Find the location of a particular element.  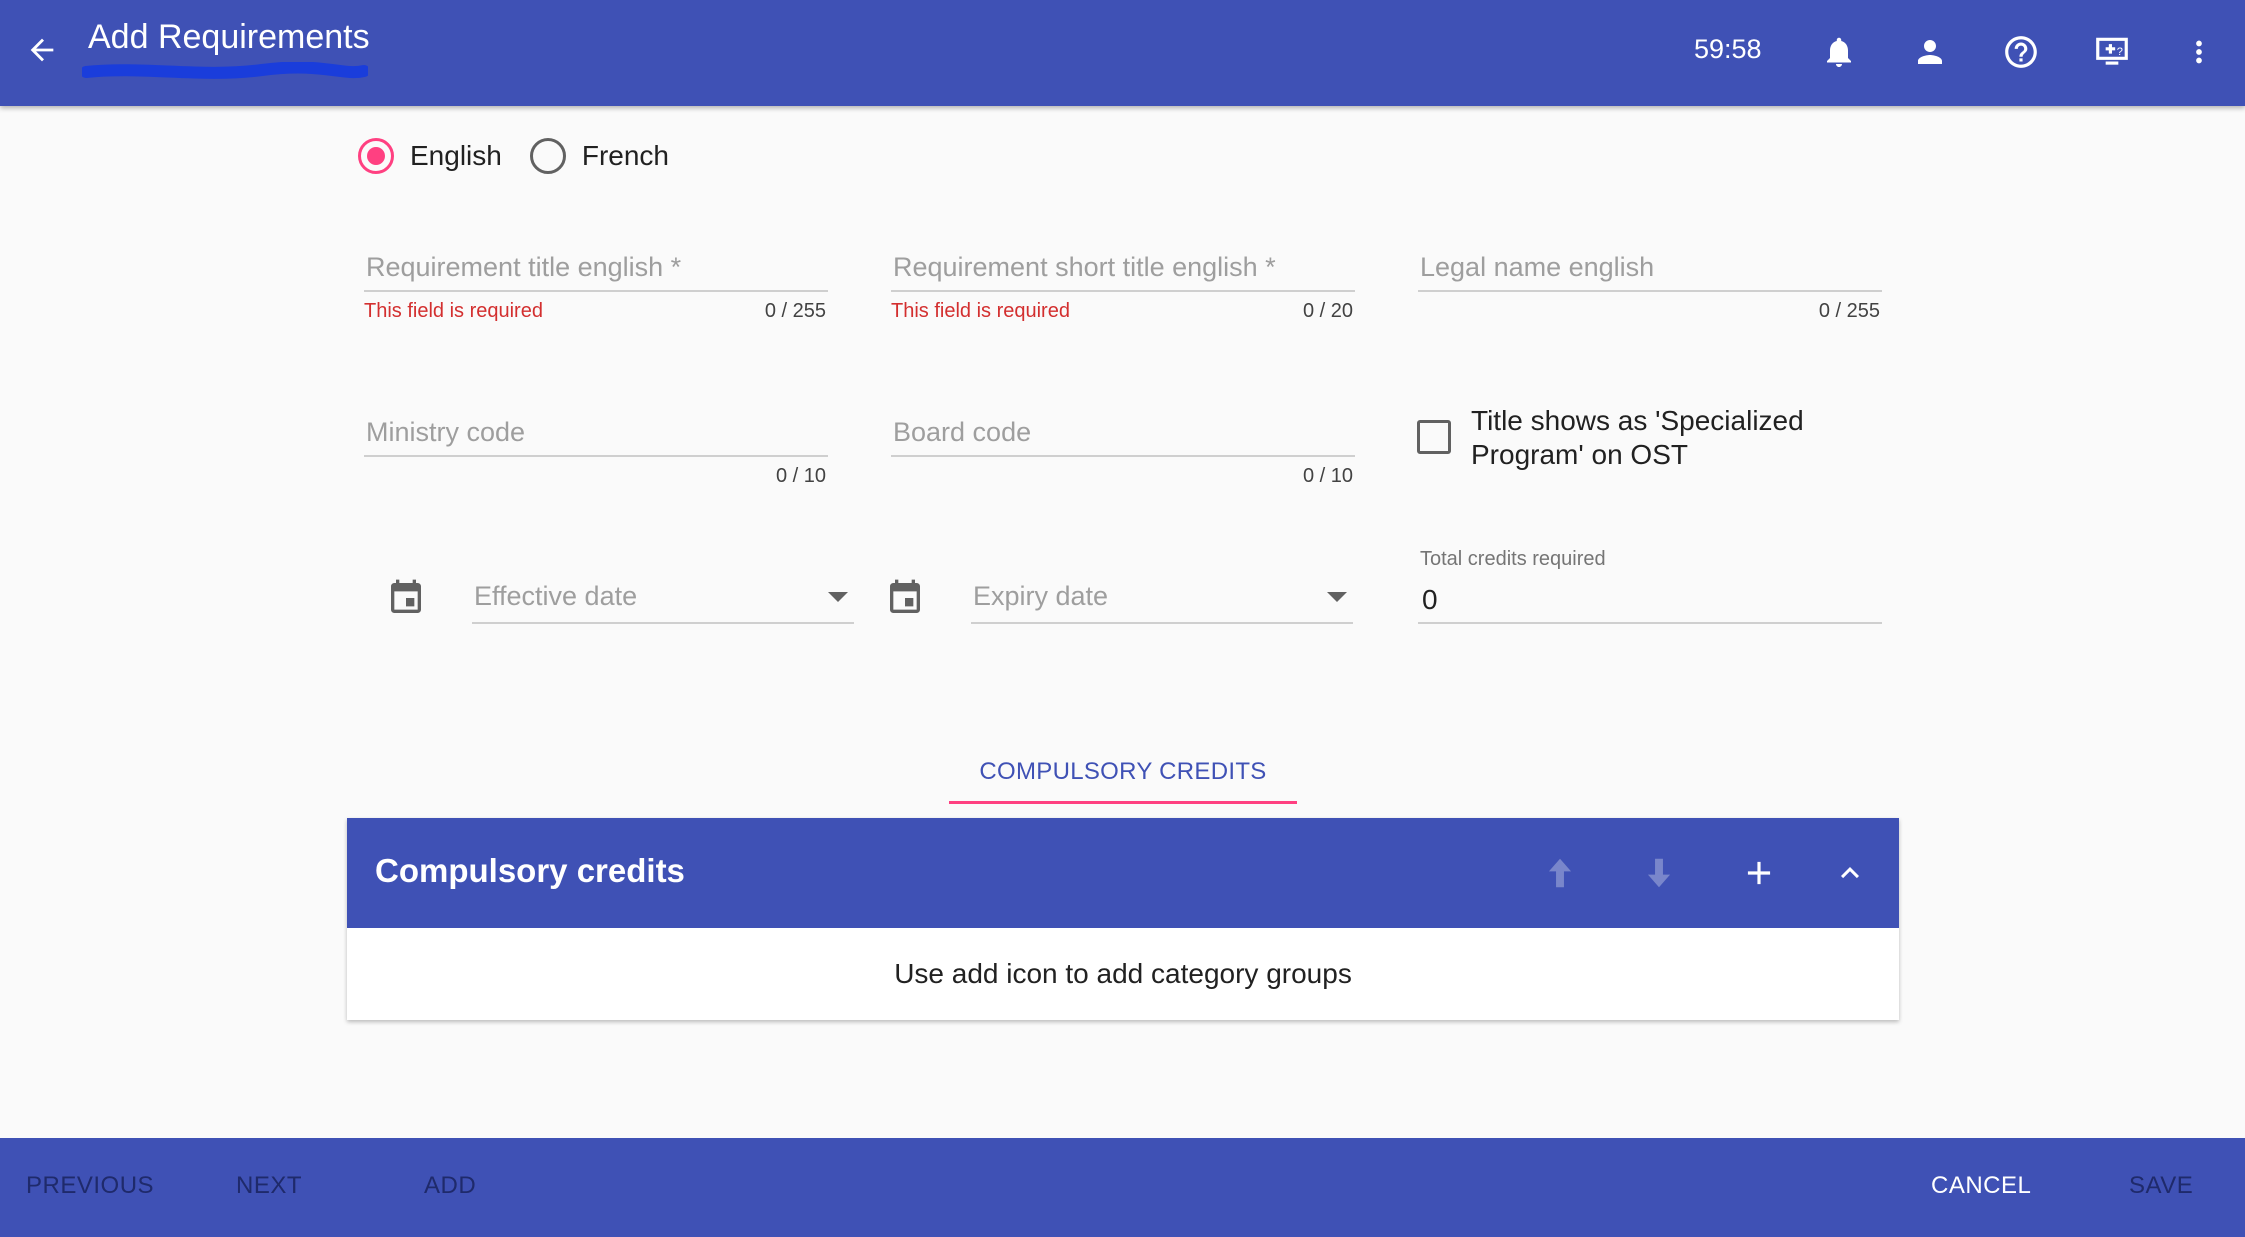

radio-french: French is located at coordinates (599, 156).